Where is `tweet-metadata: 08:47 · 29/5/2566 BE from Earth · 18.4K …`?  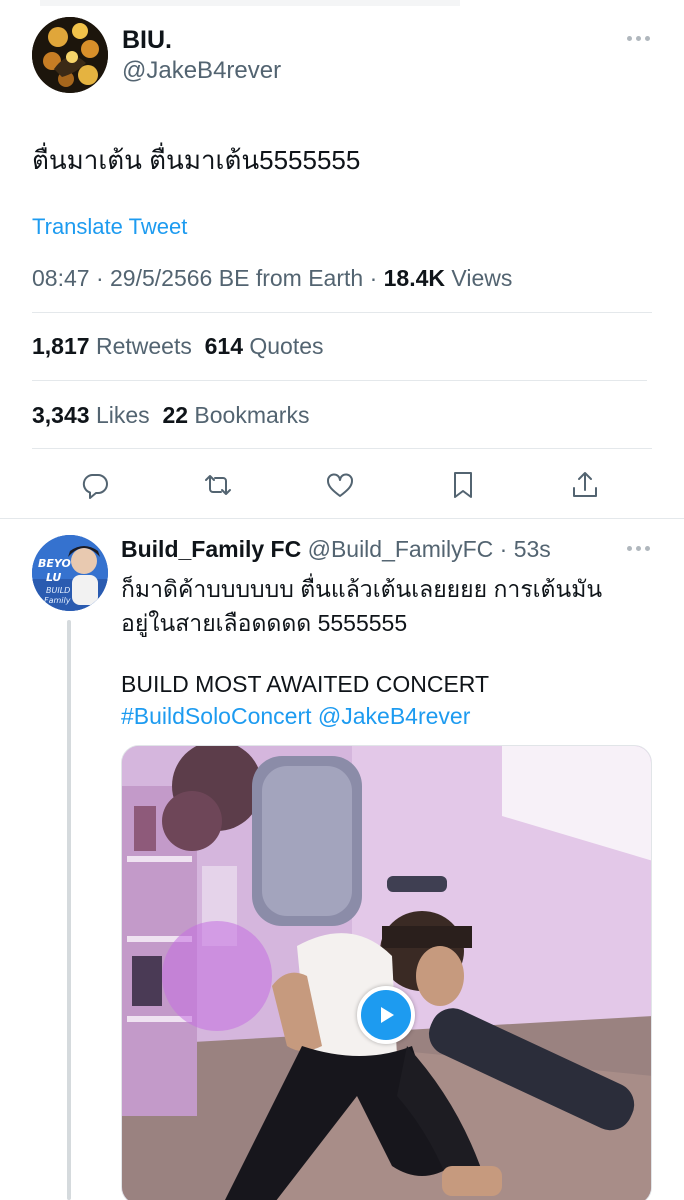 tweet-metadata: 08:47 · 29/5/2566 BE from Earth · 18.4K … is located at coordinates (272, 278).